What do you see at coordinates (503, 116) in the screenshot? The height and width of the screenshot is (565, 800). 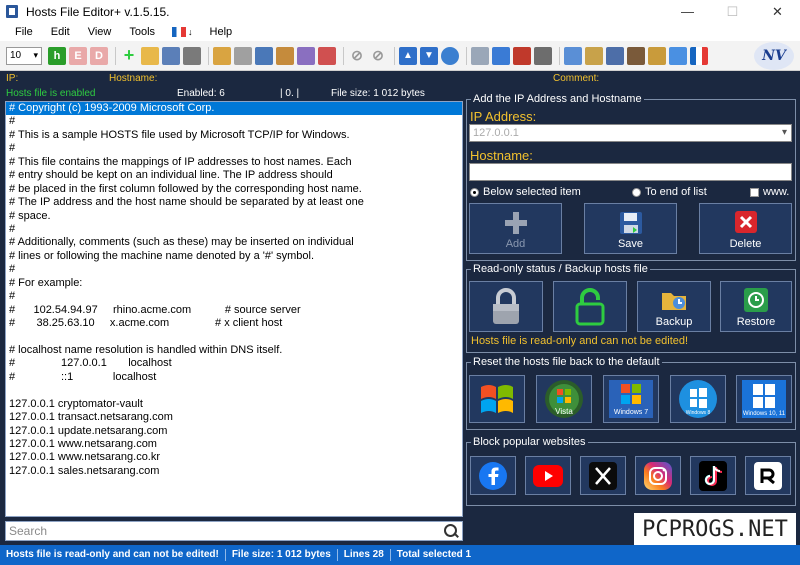 I see `ip-label: IP Address:` at bounding box center [503, 116].